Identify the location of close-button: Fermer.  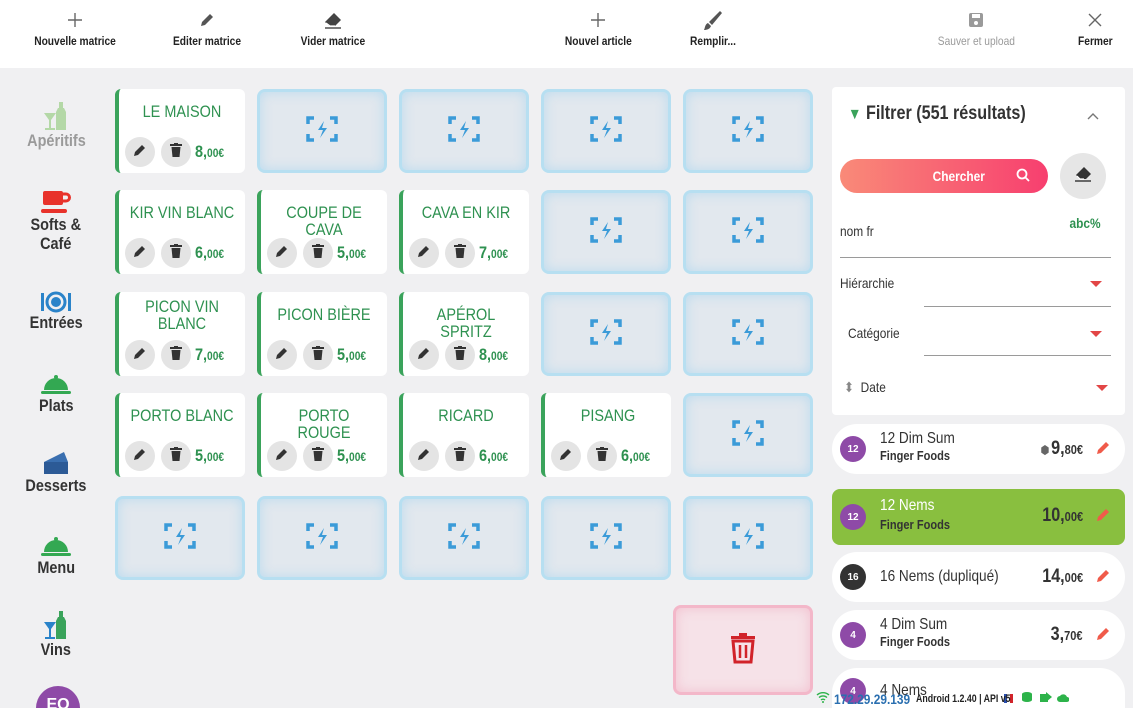
(1081, 27).